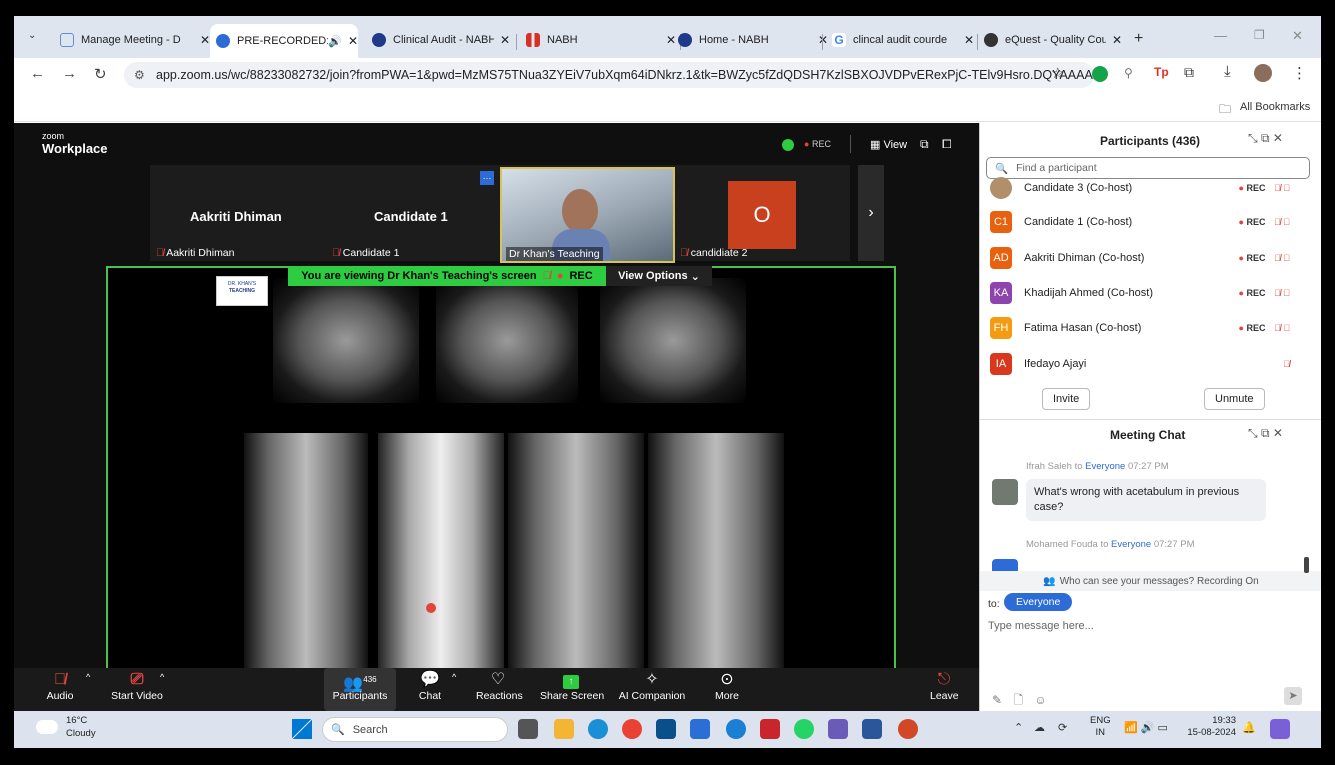 The height and width of the screenshot is (765, 1335). I want to click on fullscreen-icon: ⧠, so click(947, 144).